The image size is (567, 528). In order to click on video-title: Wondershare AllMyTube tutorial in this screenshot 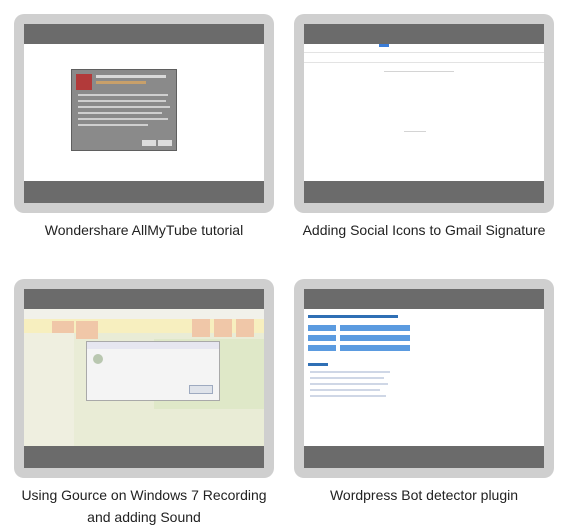, I will do `click(144, 230)`.